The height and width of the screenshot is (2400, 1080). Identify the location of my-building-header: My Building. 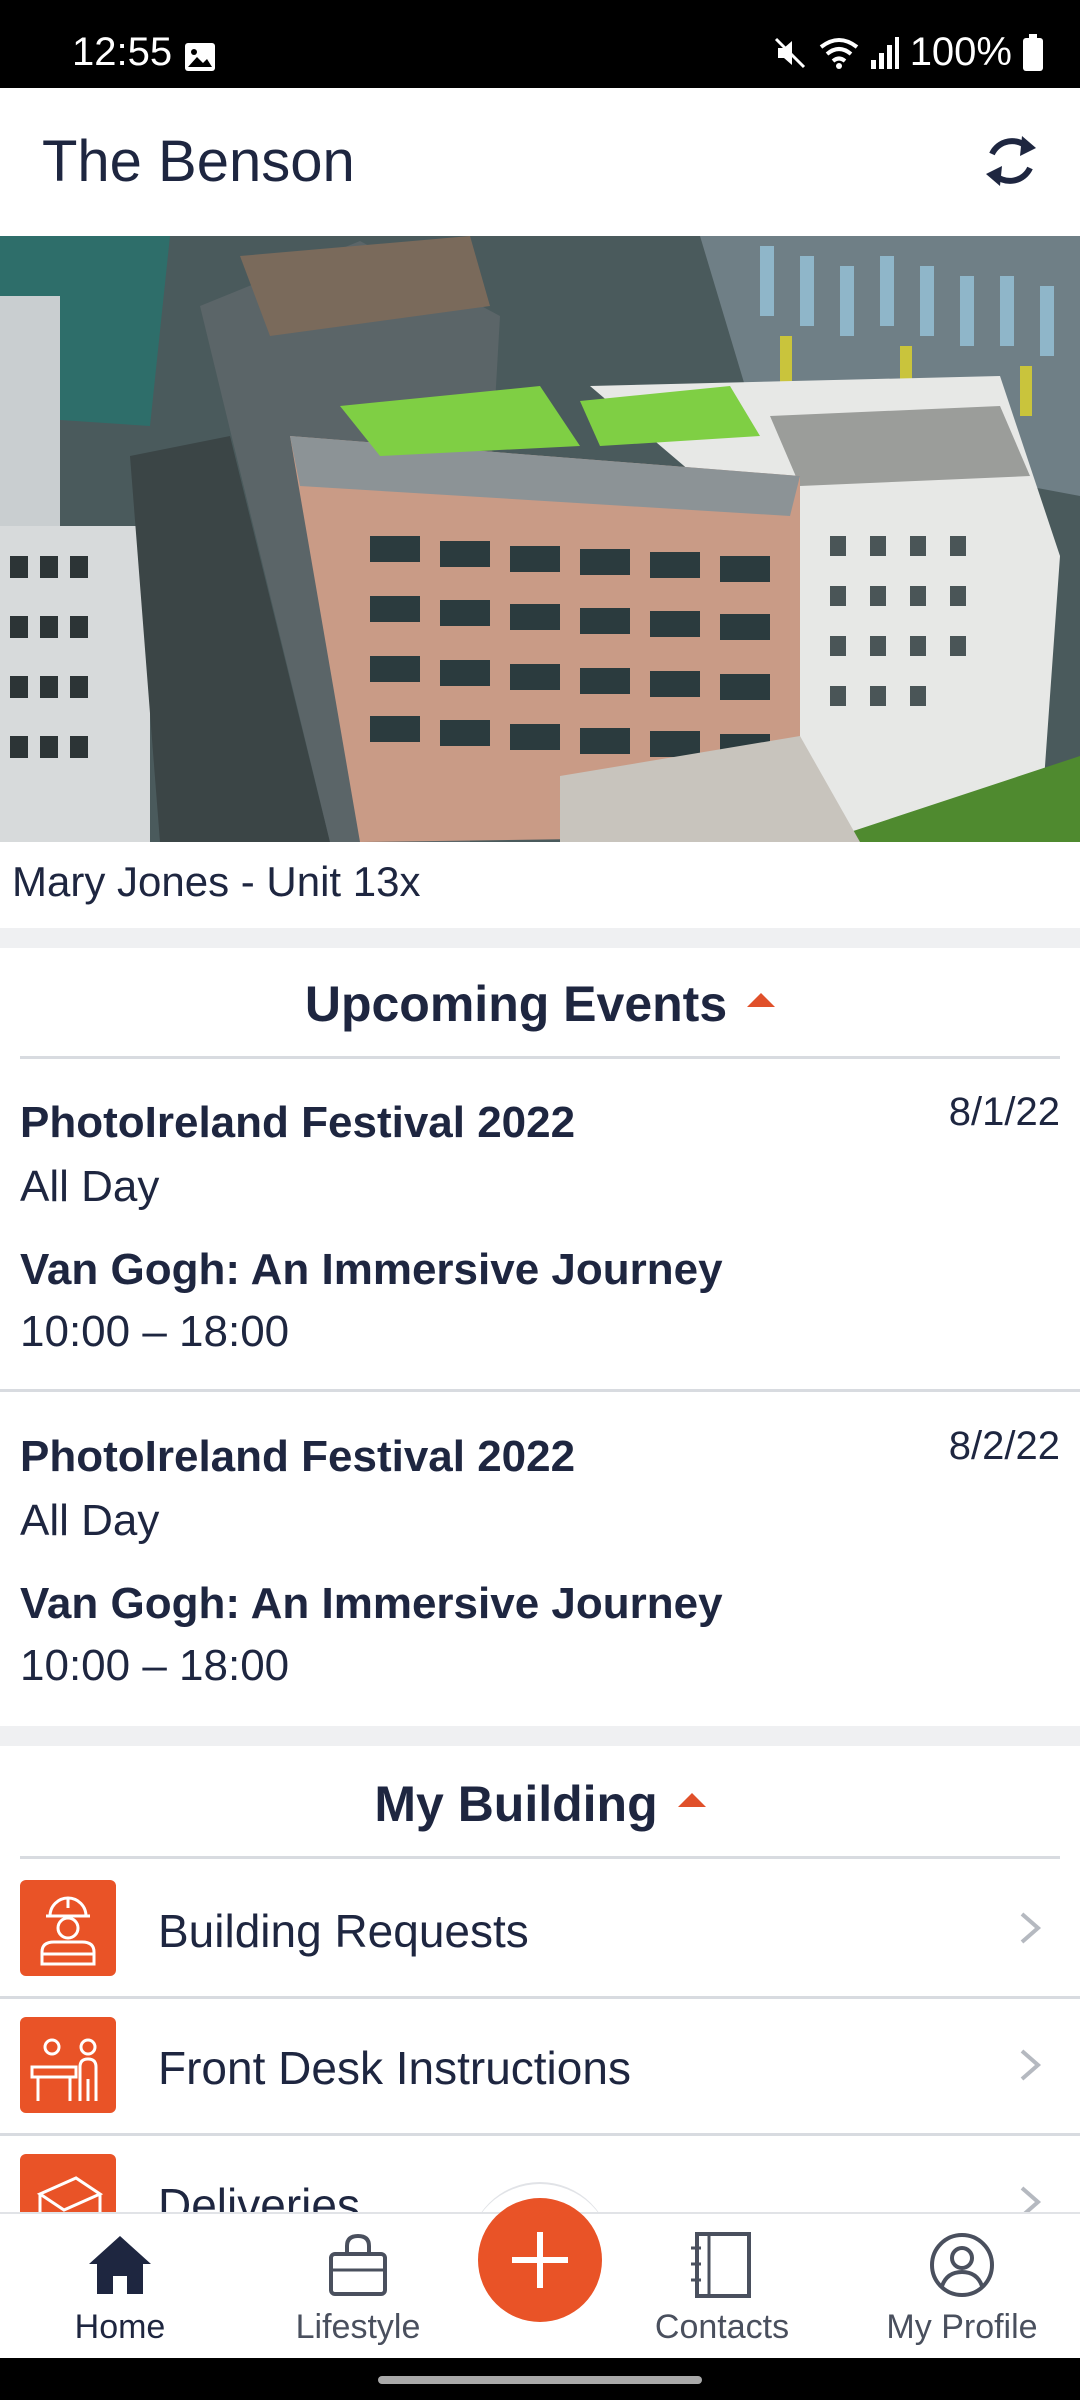
(540, 1804).